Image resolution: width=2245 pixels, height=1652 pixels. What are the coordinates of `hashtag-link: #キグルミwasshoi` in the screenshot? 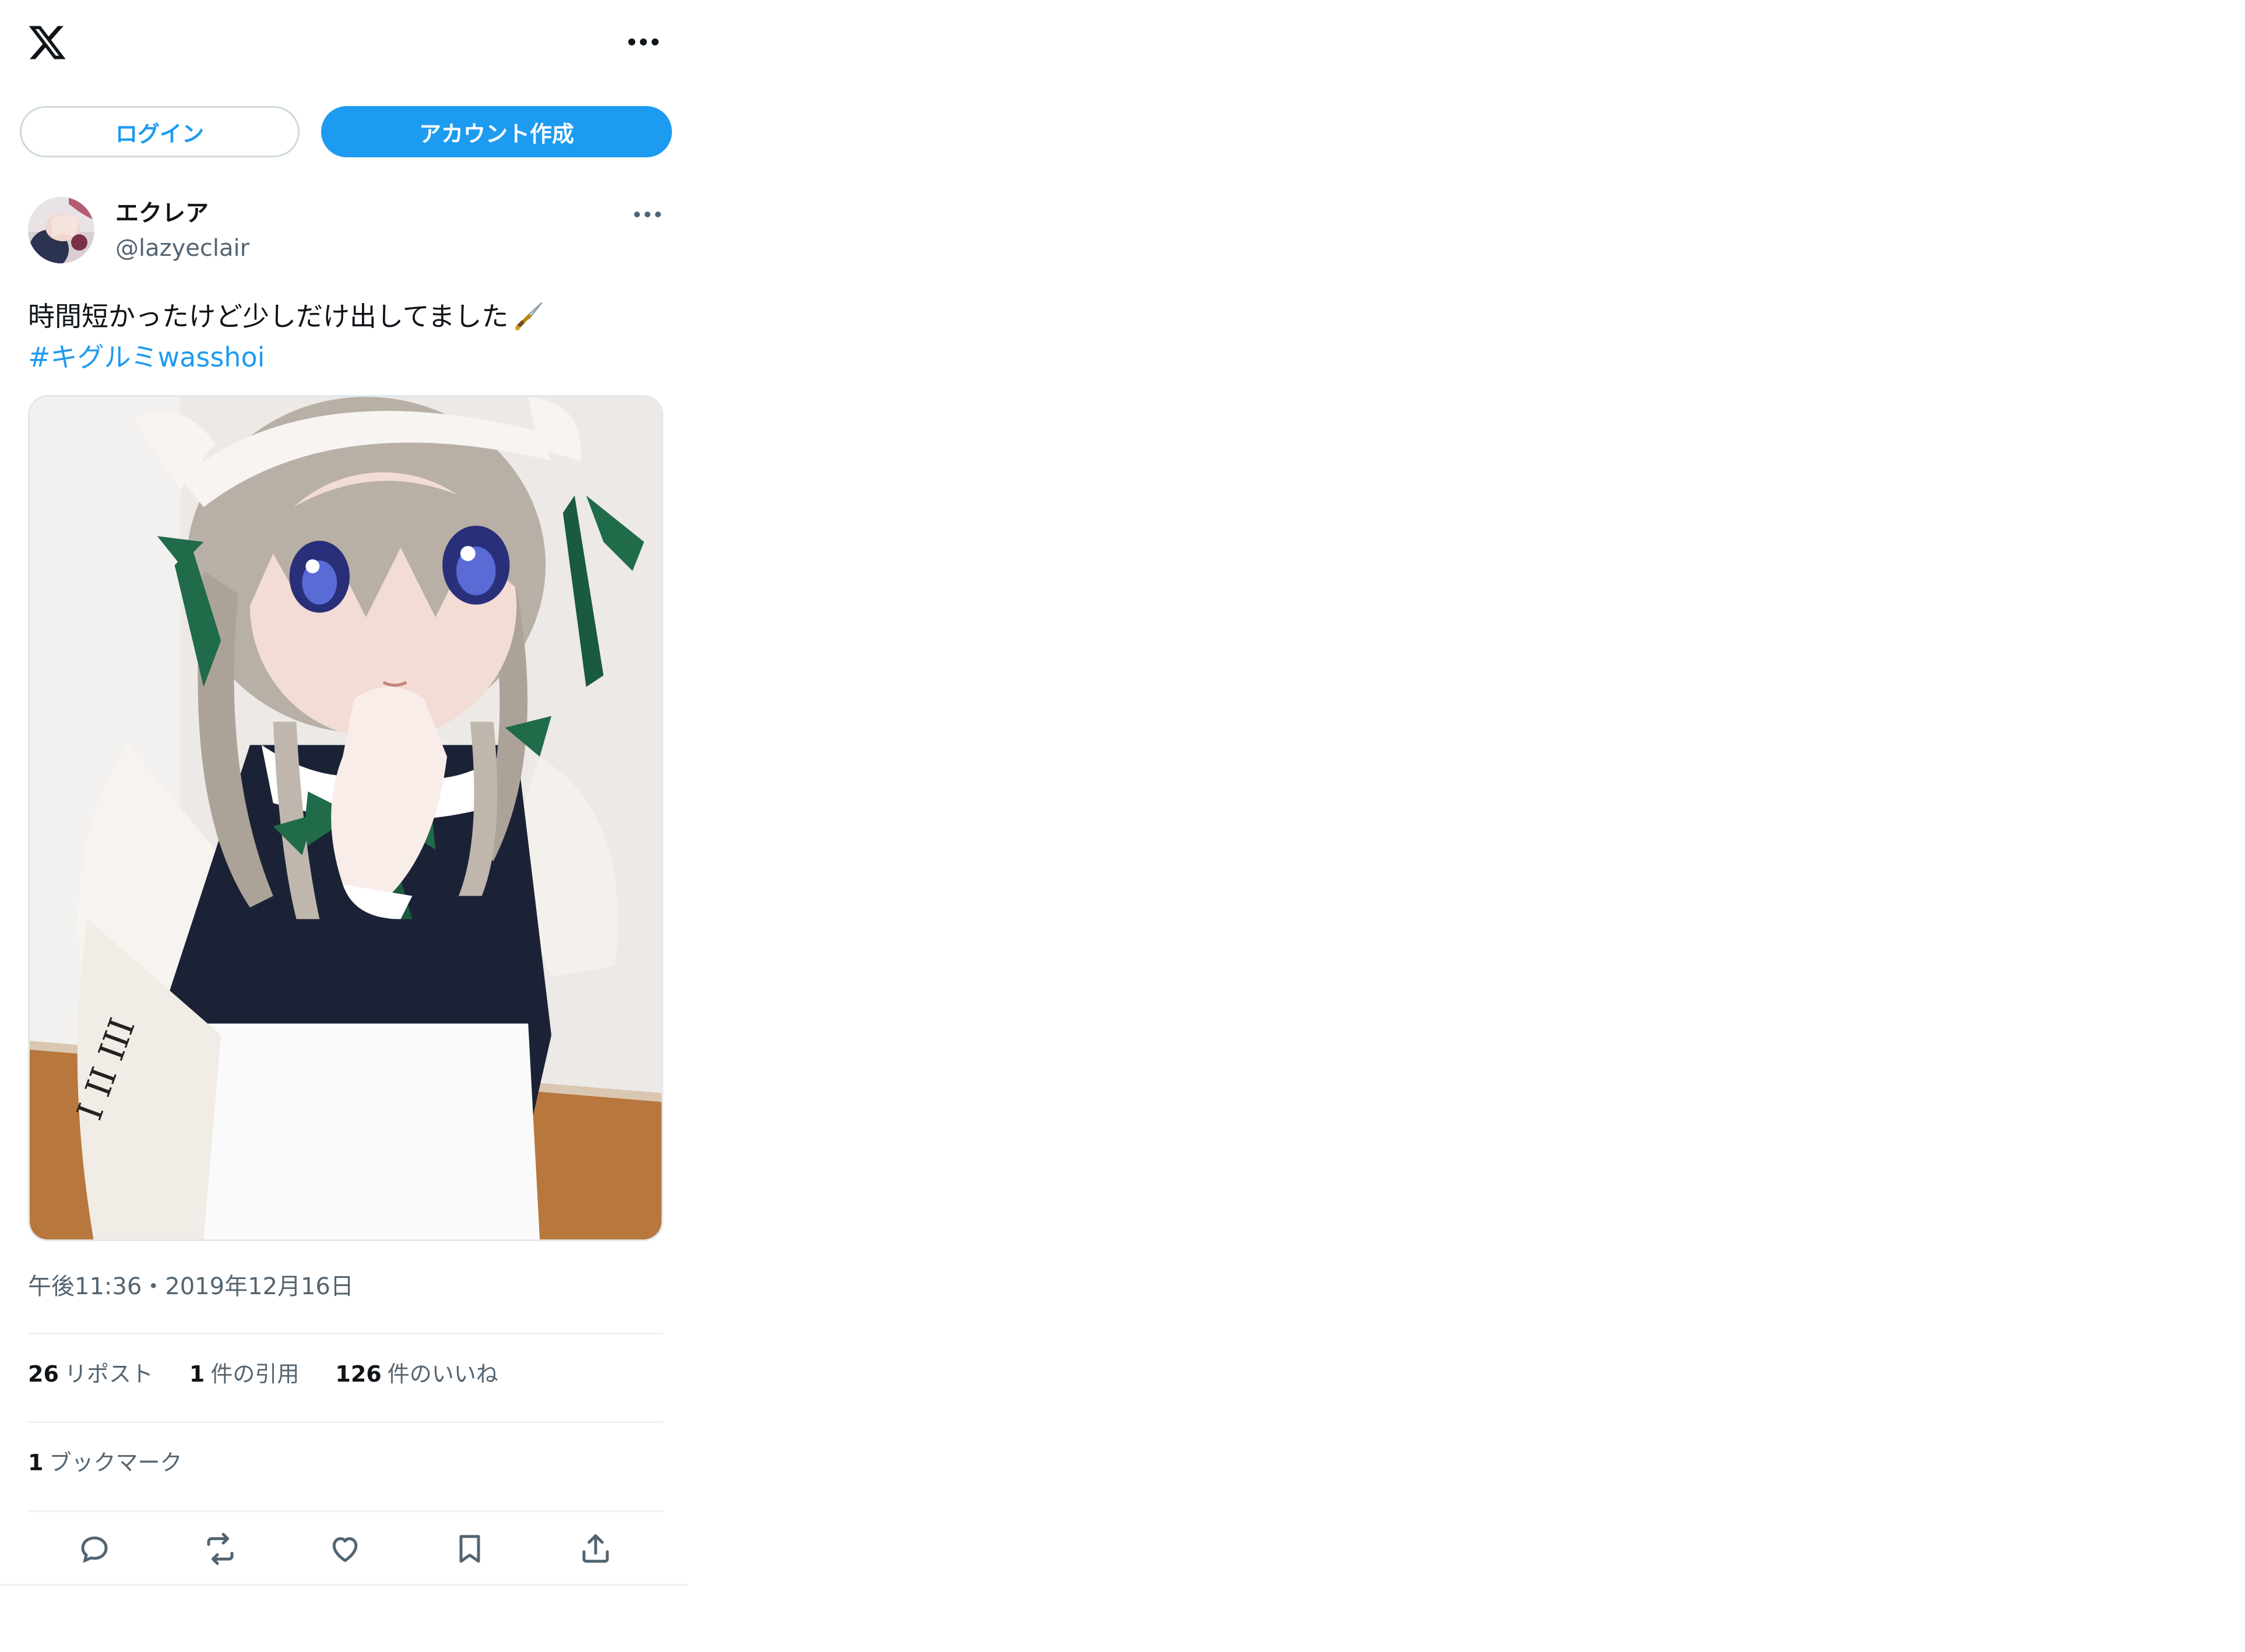 It's located at (146, 357).